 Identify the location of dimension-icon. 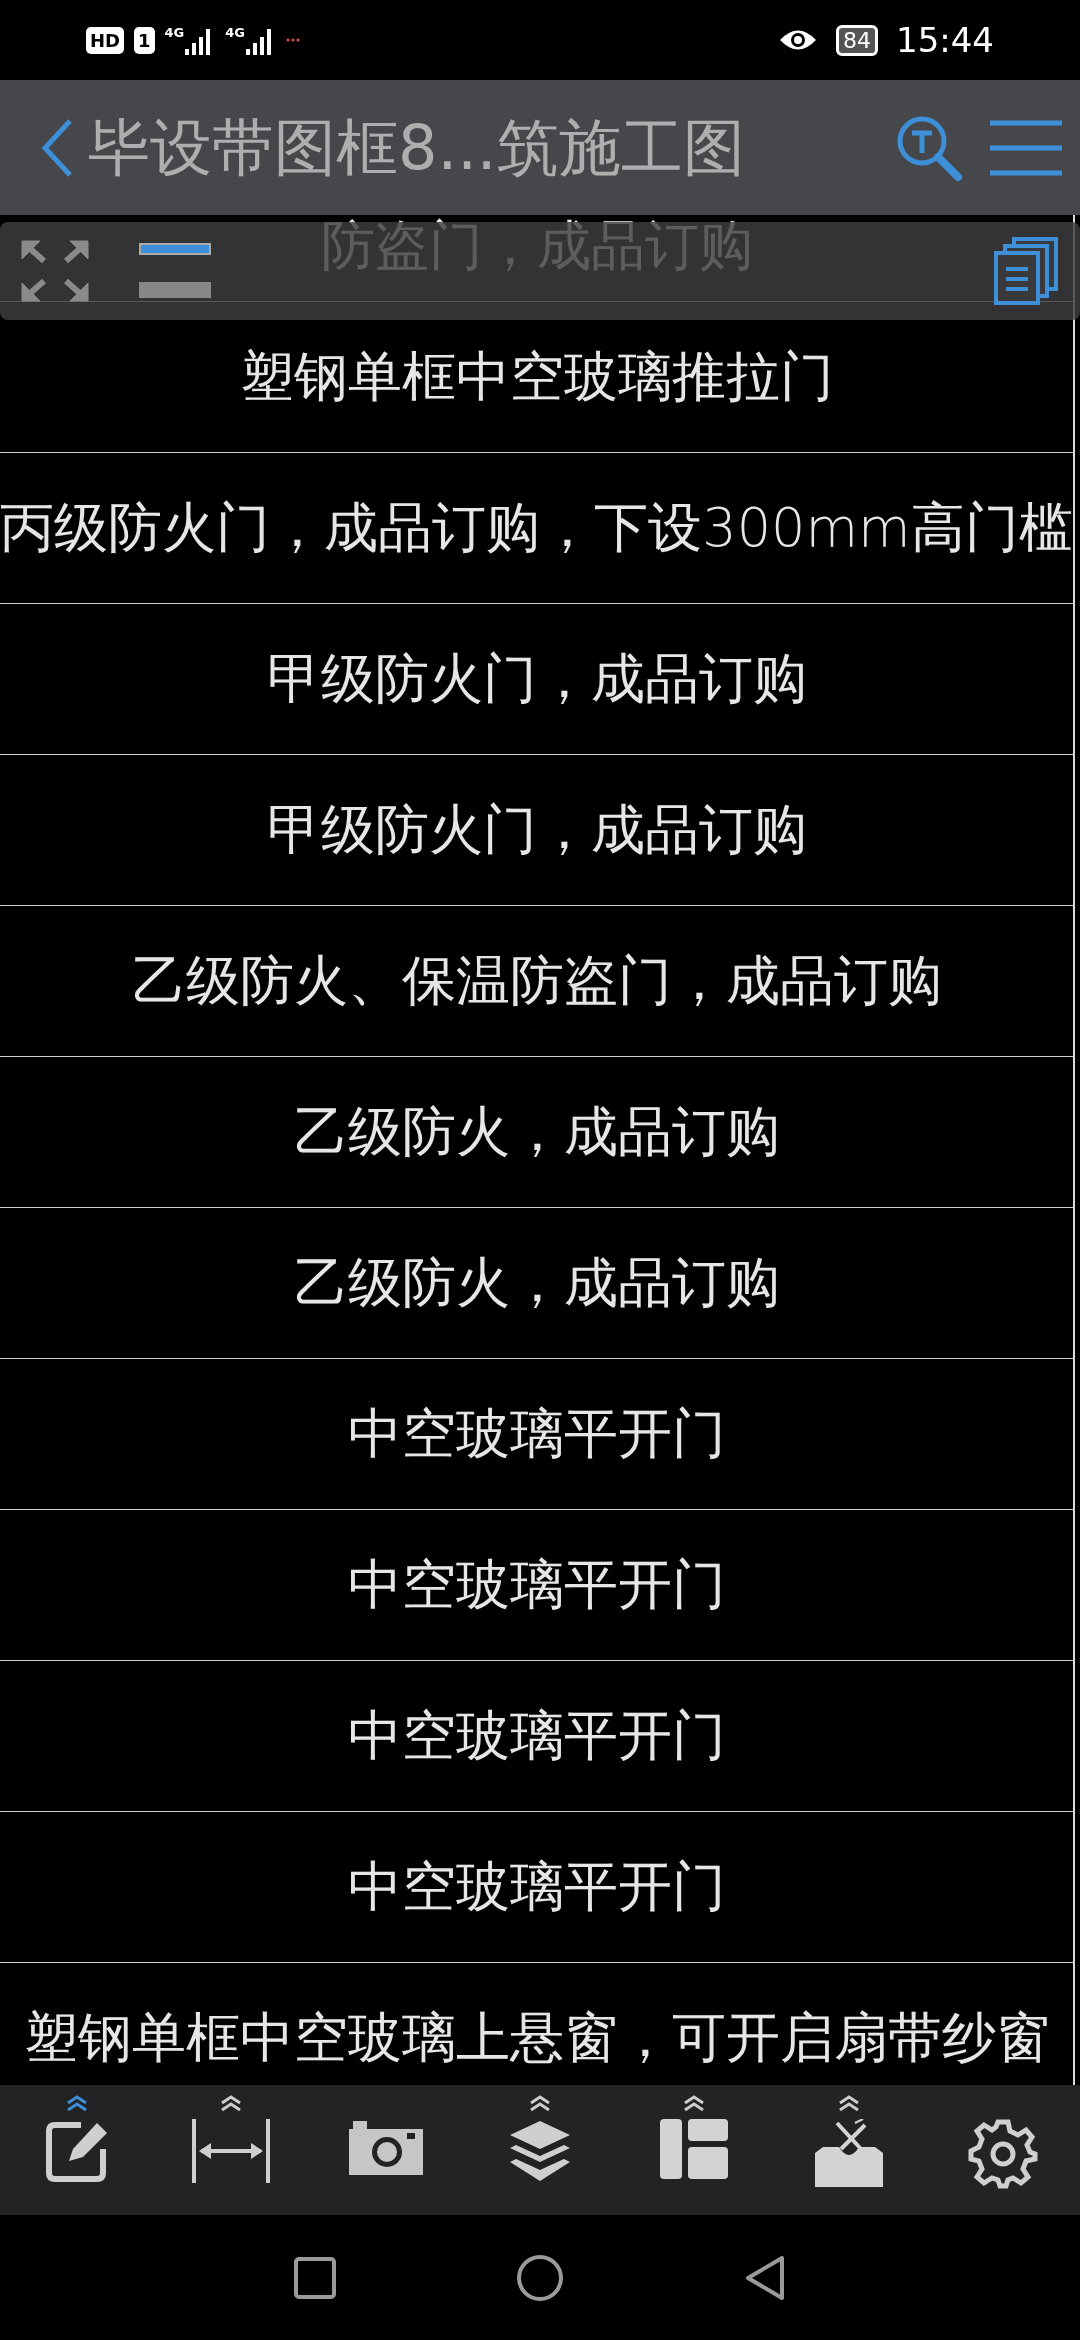
(231, 2151).